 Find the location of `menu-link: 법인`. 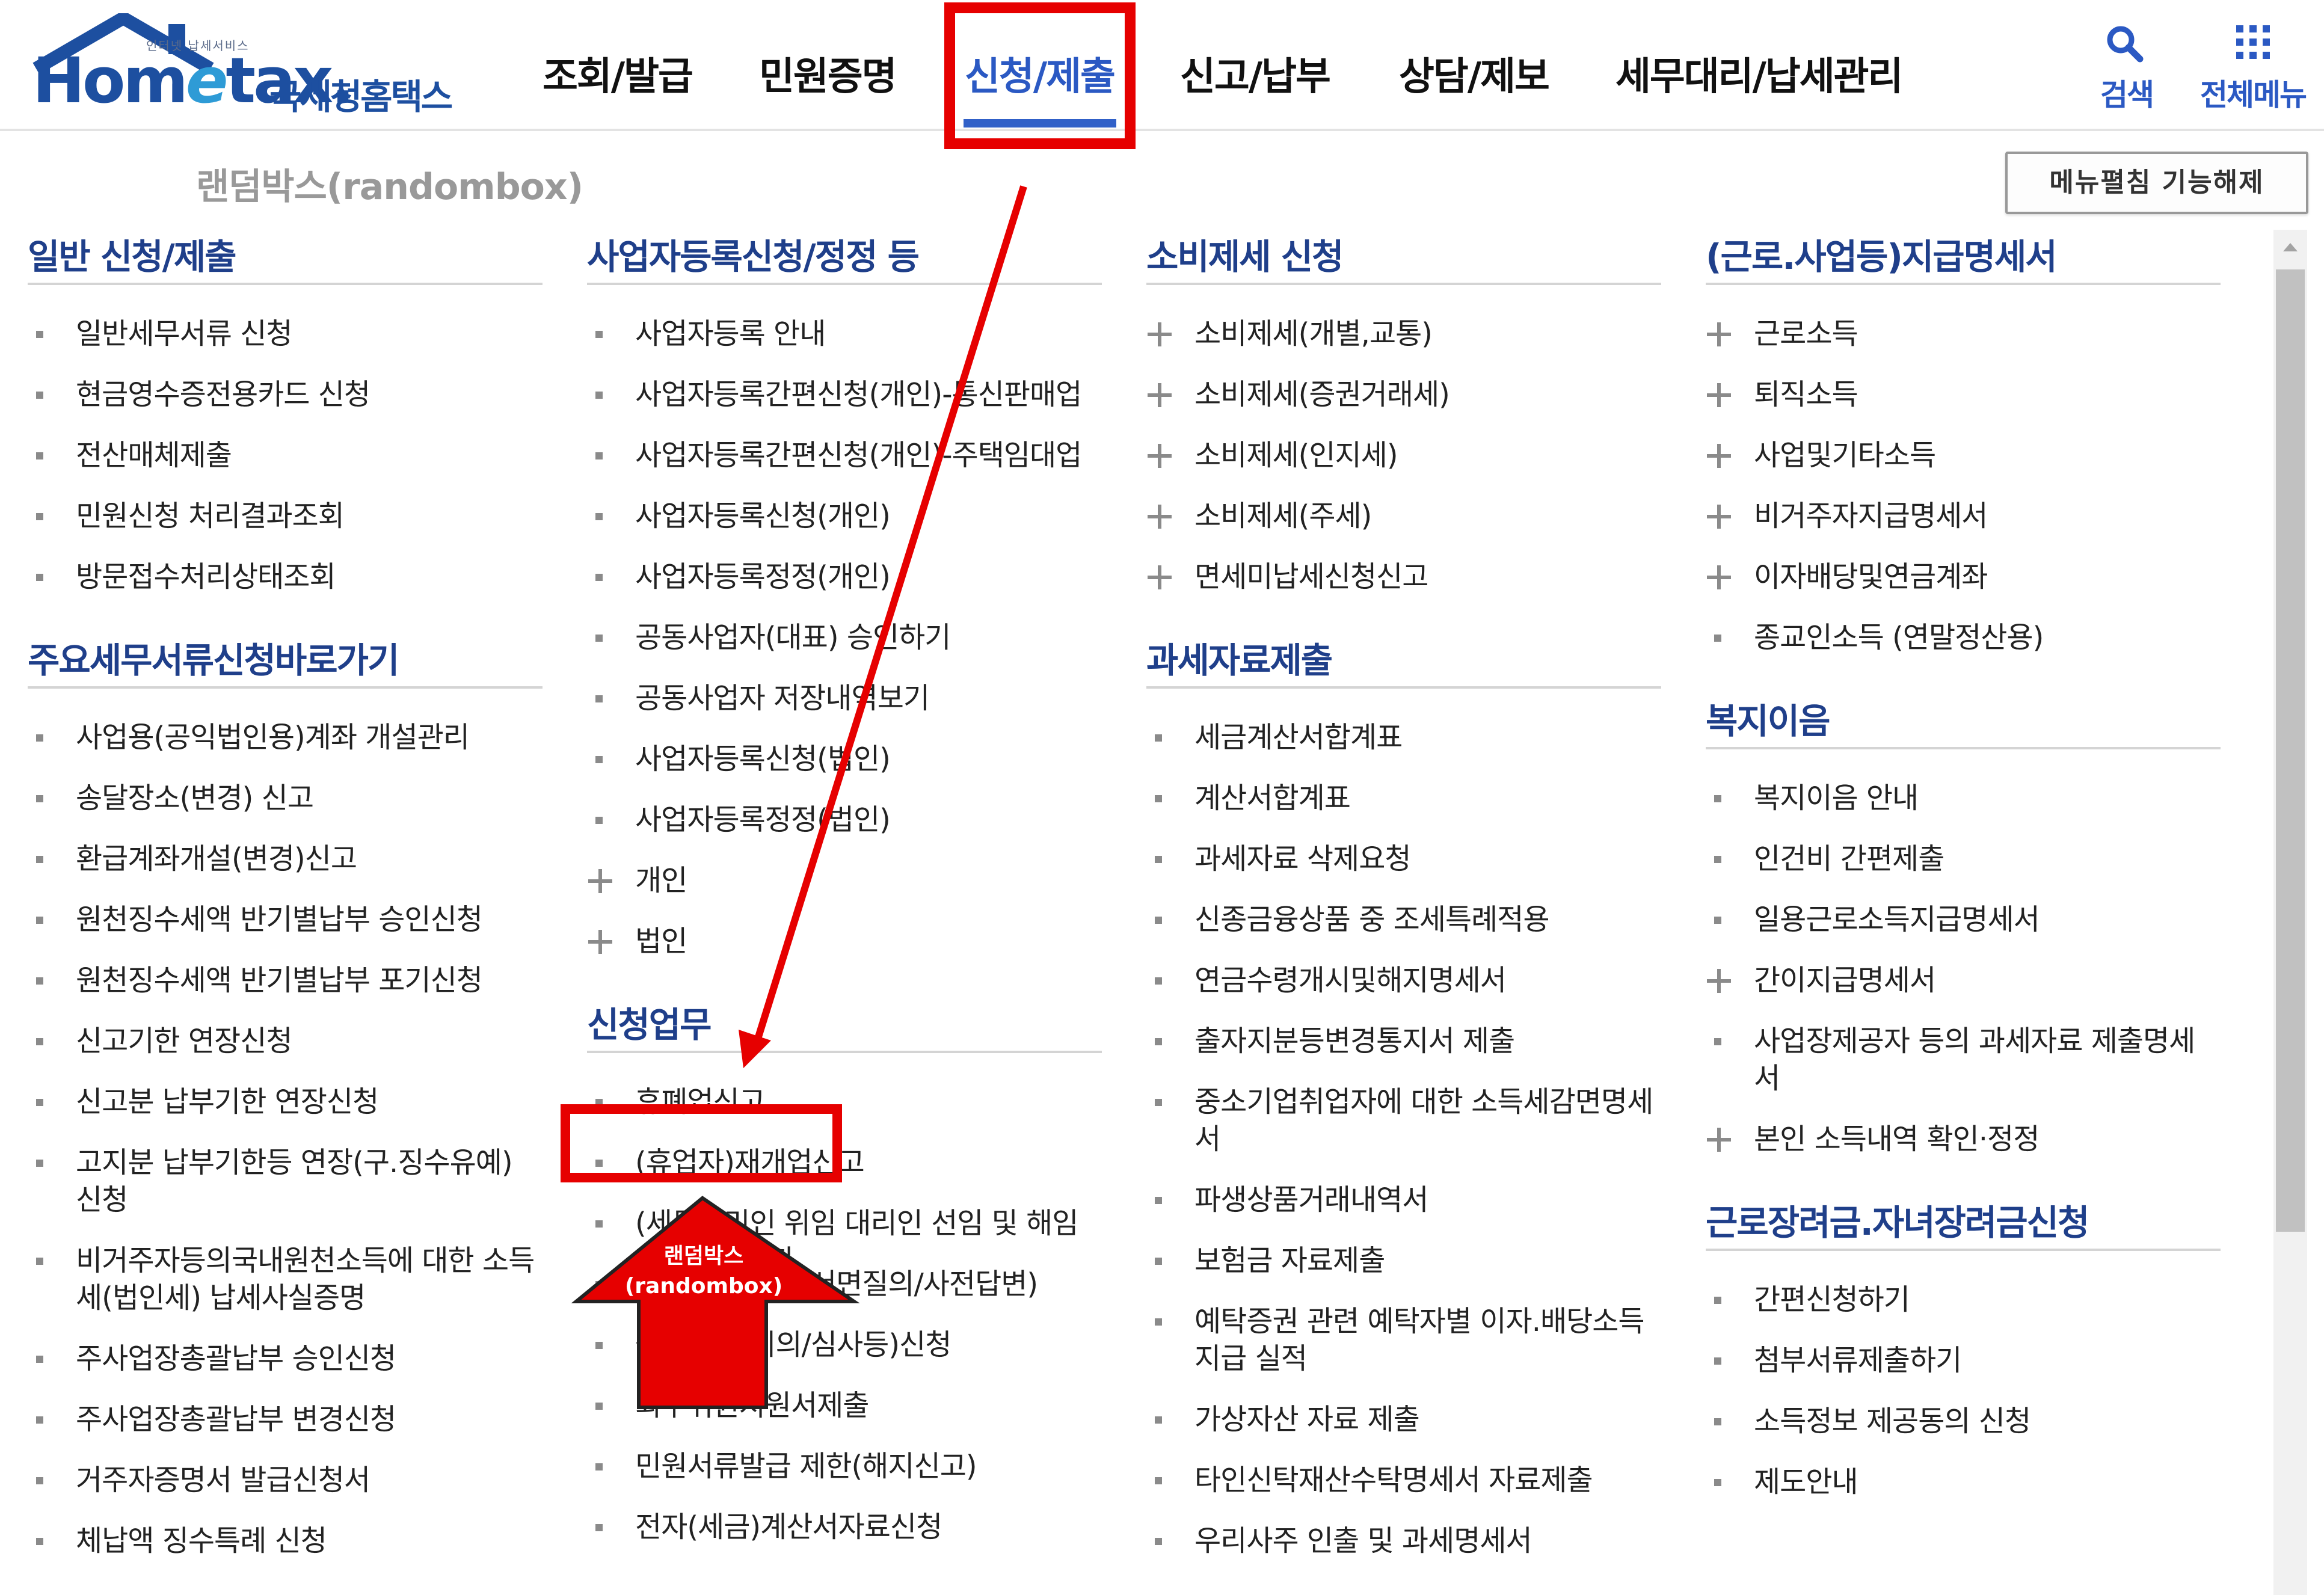

menu-link: 법인 is located at coordinates (844, 941).